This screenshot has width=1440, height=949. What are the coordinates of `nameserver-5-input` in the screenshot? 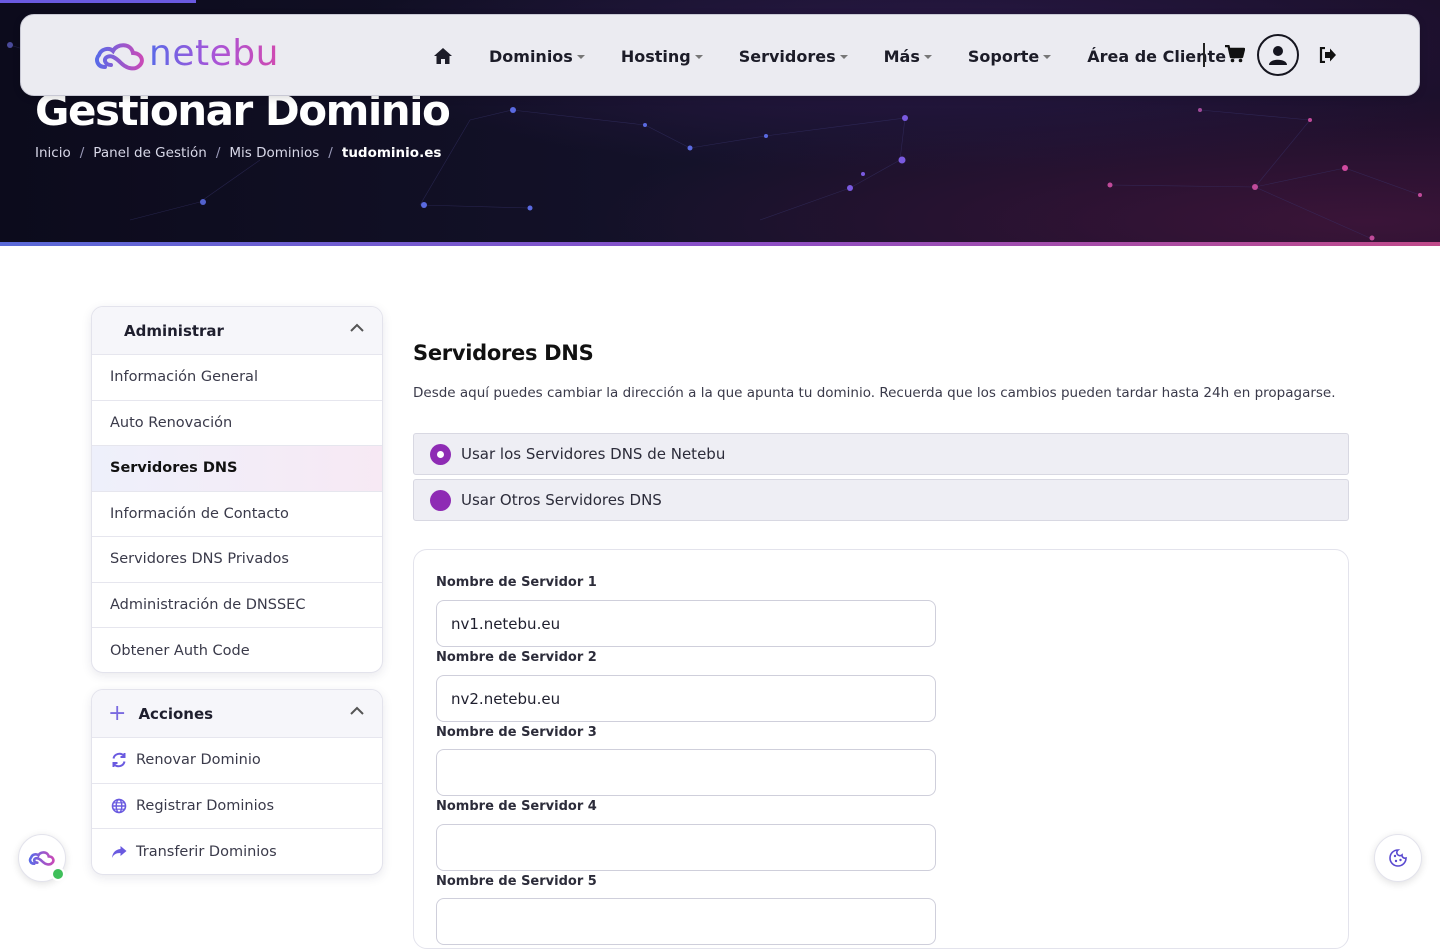 It's located at (686, 921).